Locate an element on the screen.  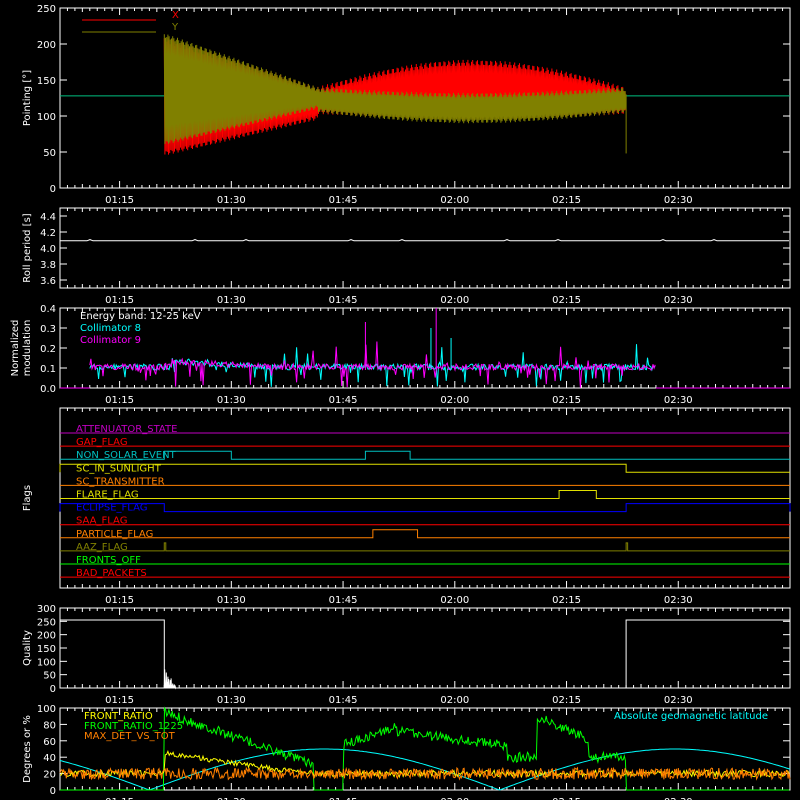
y-tick-label: 4.4 is located at coordinates (48, 217).